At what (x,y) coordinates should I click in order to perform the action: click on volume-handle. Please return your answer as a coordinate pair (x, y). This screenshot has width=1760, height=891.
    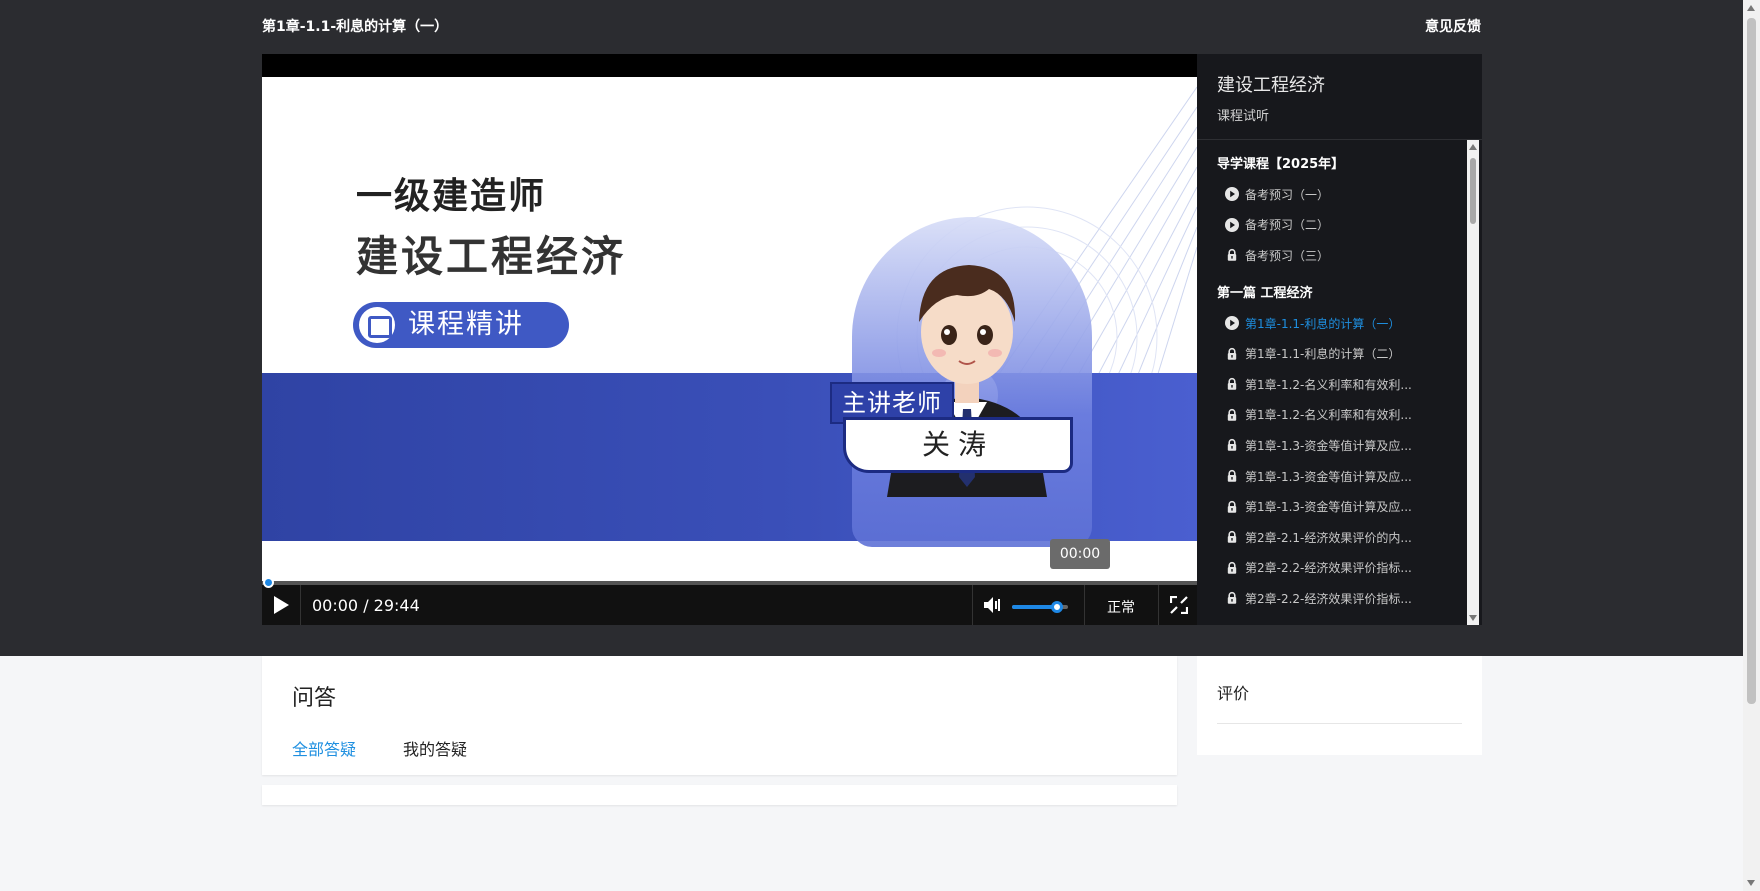
    Looking at the image, I should click on (1056, 607).